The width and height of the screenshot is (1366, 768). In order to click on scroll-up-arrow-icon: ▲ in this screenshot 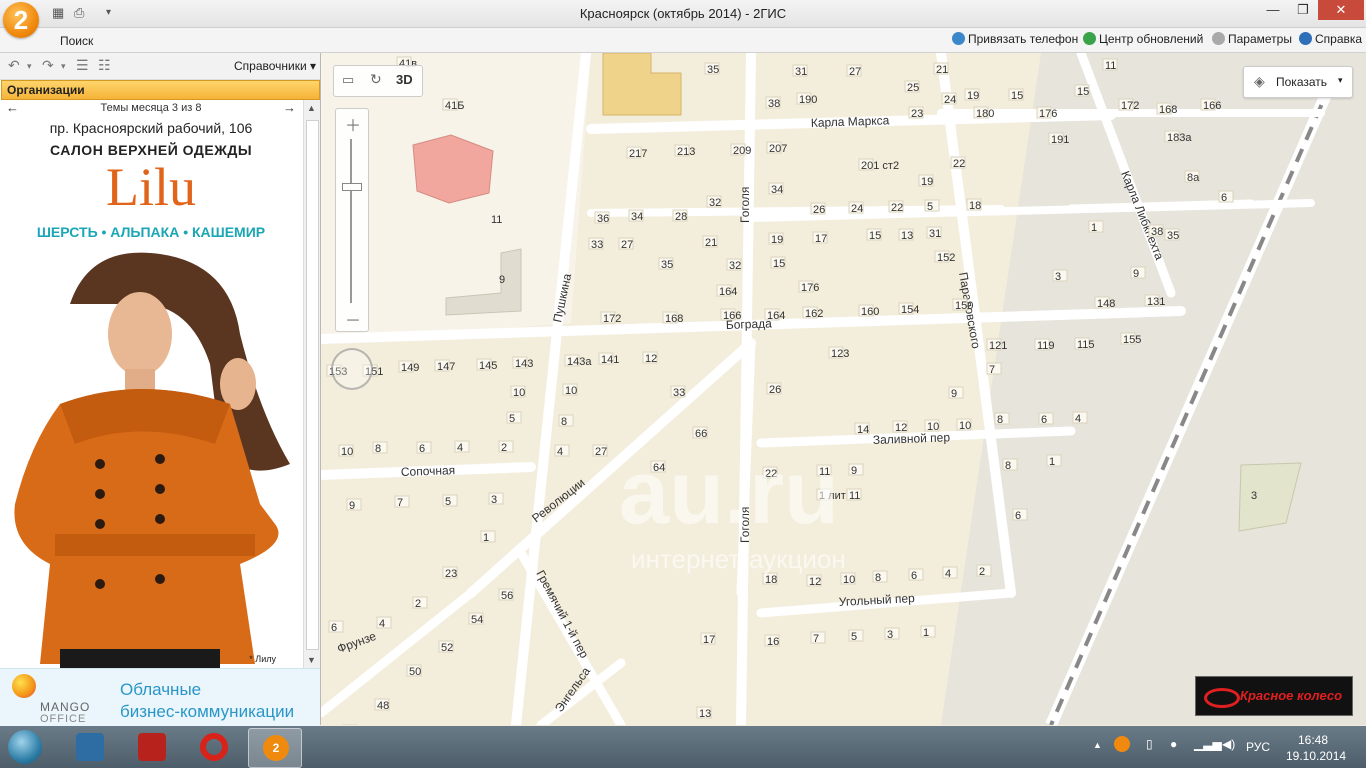, I will do `click(311, 108)`.